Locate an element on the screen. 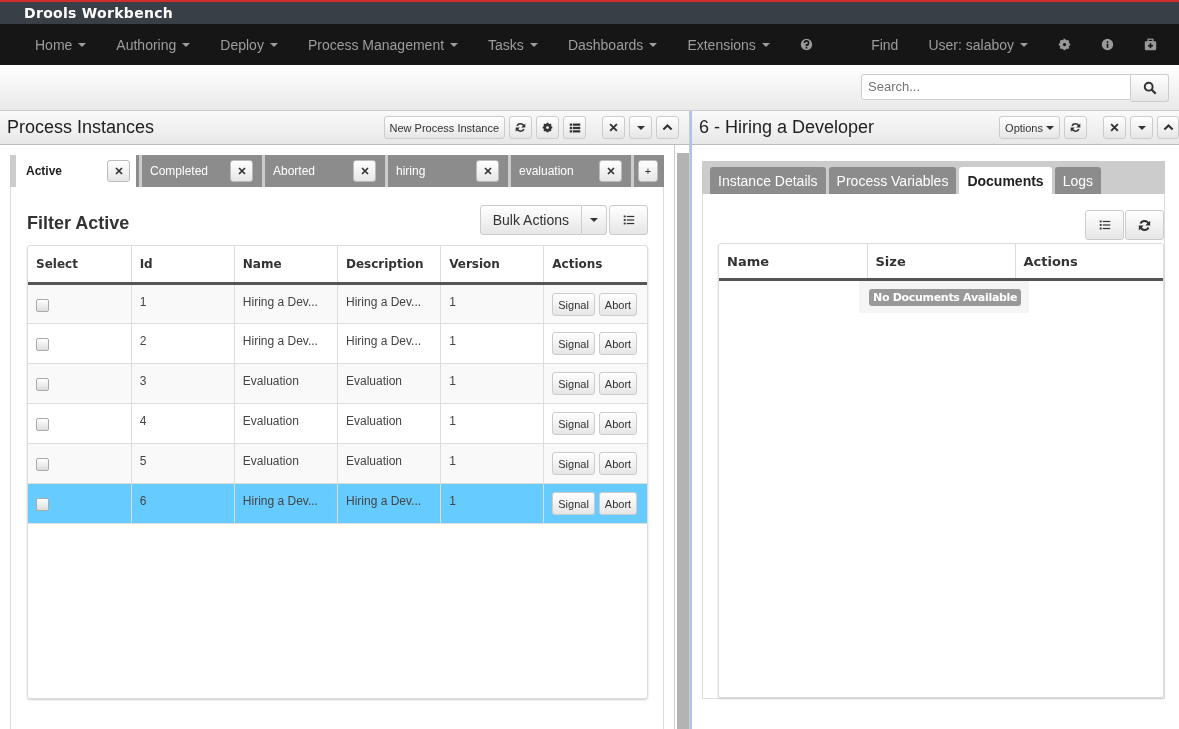 The height and width of the screenshot is (729, 1179). scrollbar-thumb is located at coordinates (683, 441).